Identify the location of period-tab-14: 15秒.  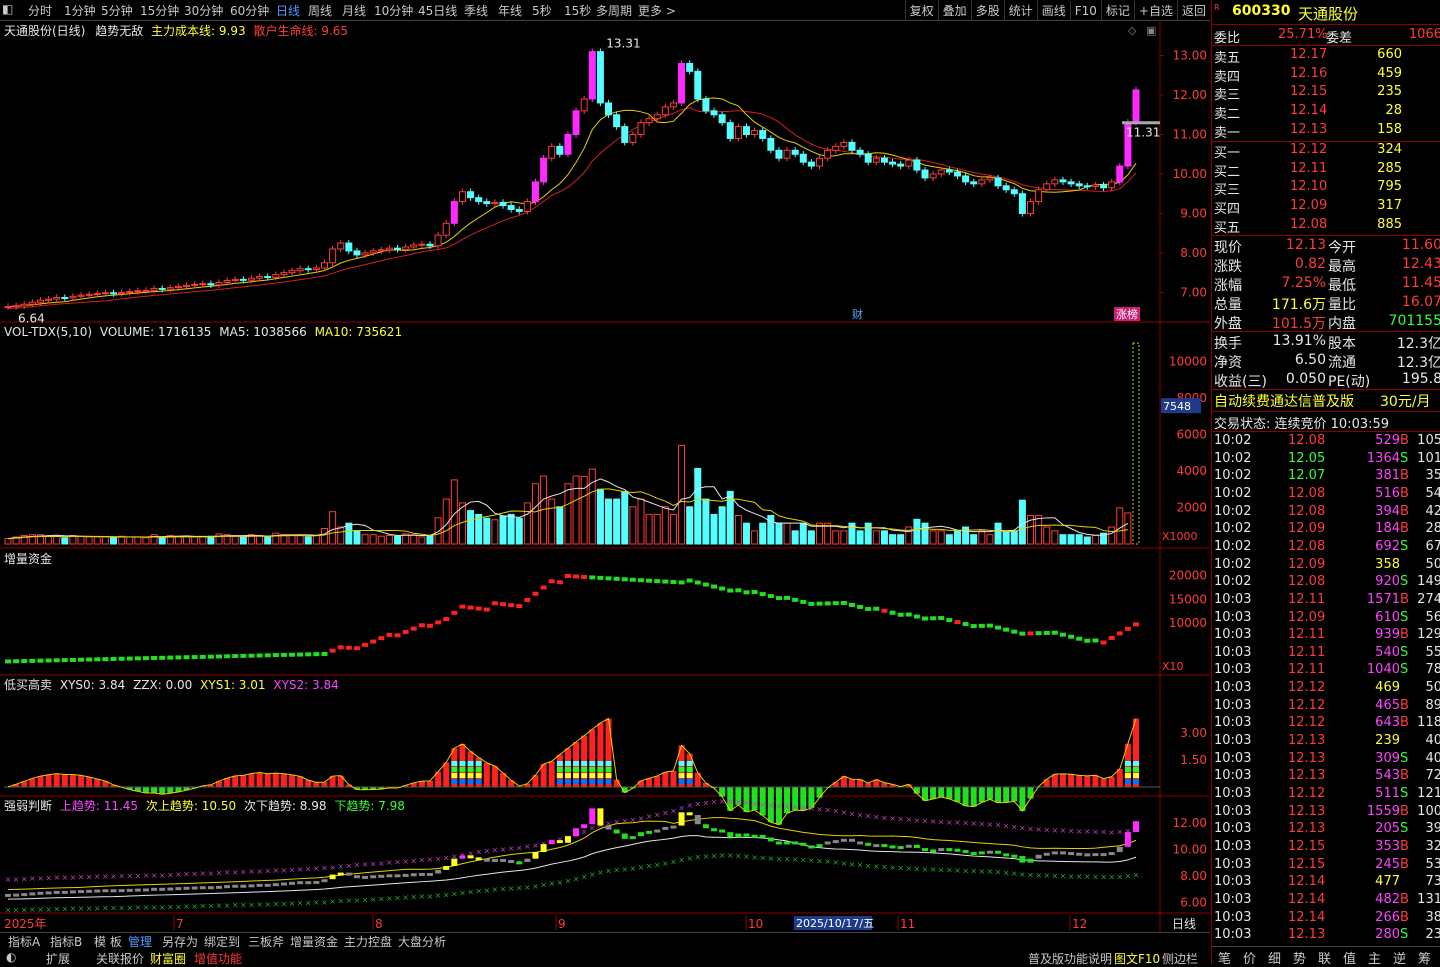
(577, 10).